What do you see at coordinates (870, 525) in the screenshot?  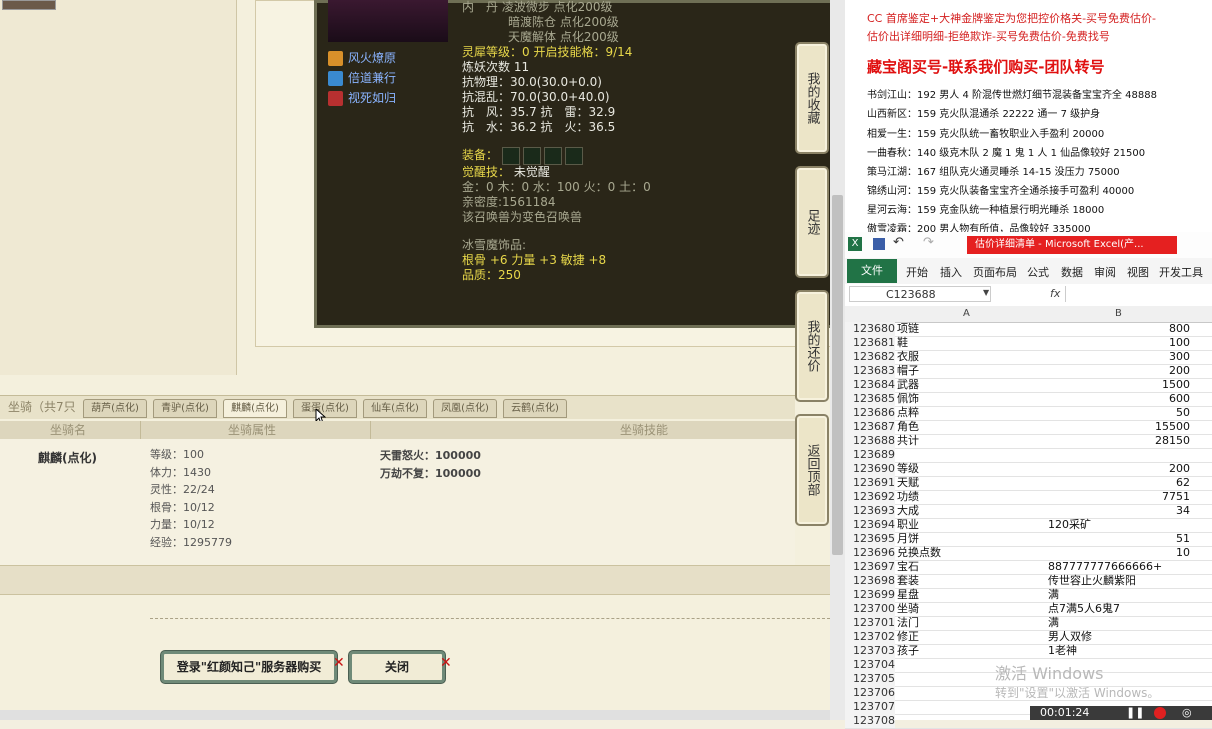 I see `row-number: 123694` at bounding box center [870, 525].